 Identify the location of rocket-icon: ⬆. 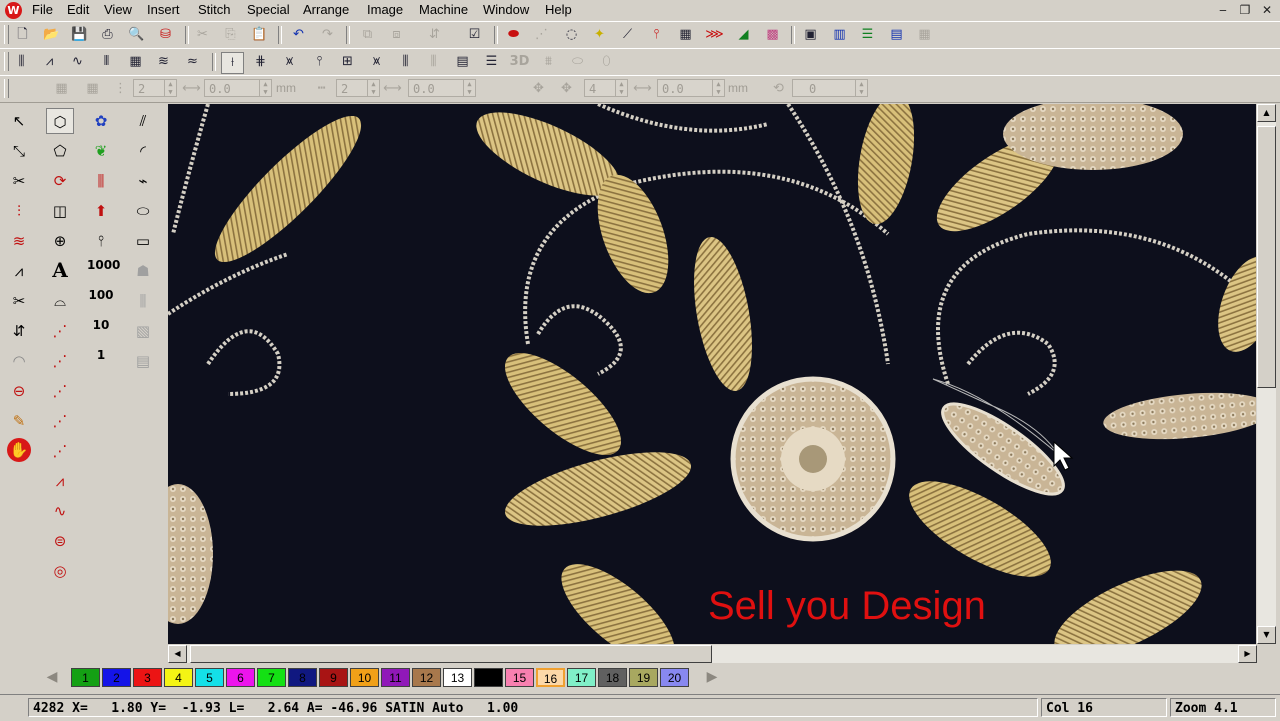
(101, 211).